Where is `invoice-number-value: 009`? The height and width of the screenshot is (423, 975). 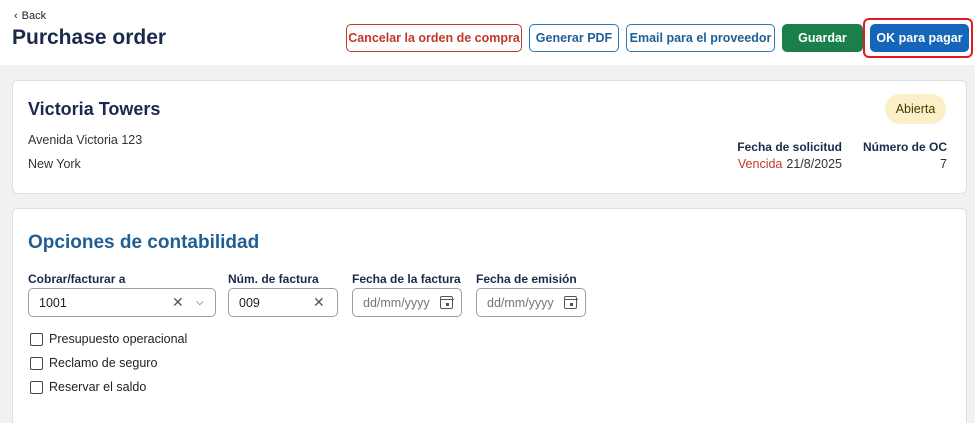 invoice-number-value: 009 is located at coordinates (249, 302).